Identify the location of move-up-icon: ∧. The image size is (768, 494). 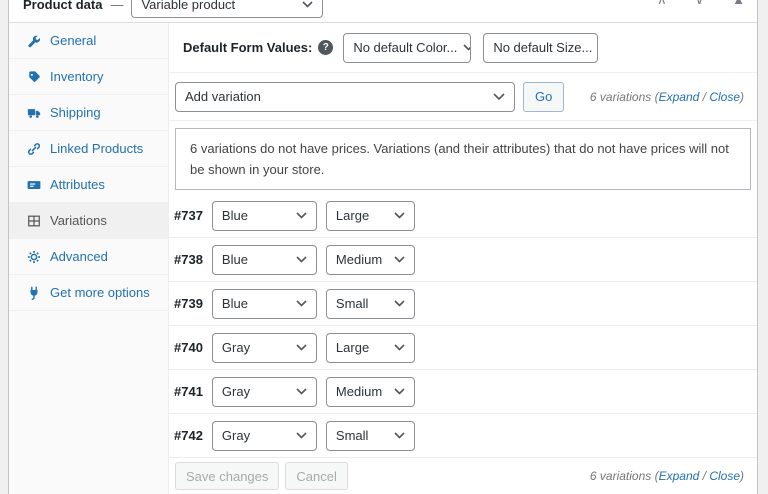
(662, 4).